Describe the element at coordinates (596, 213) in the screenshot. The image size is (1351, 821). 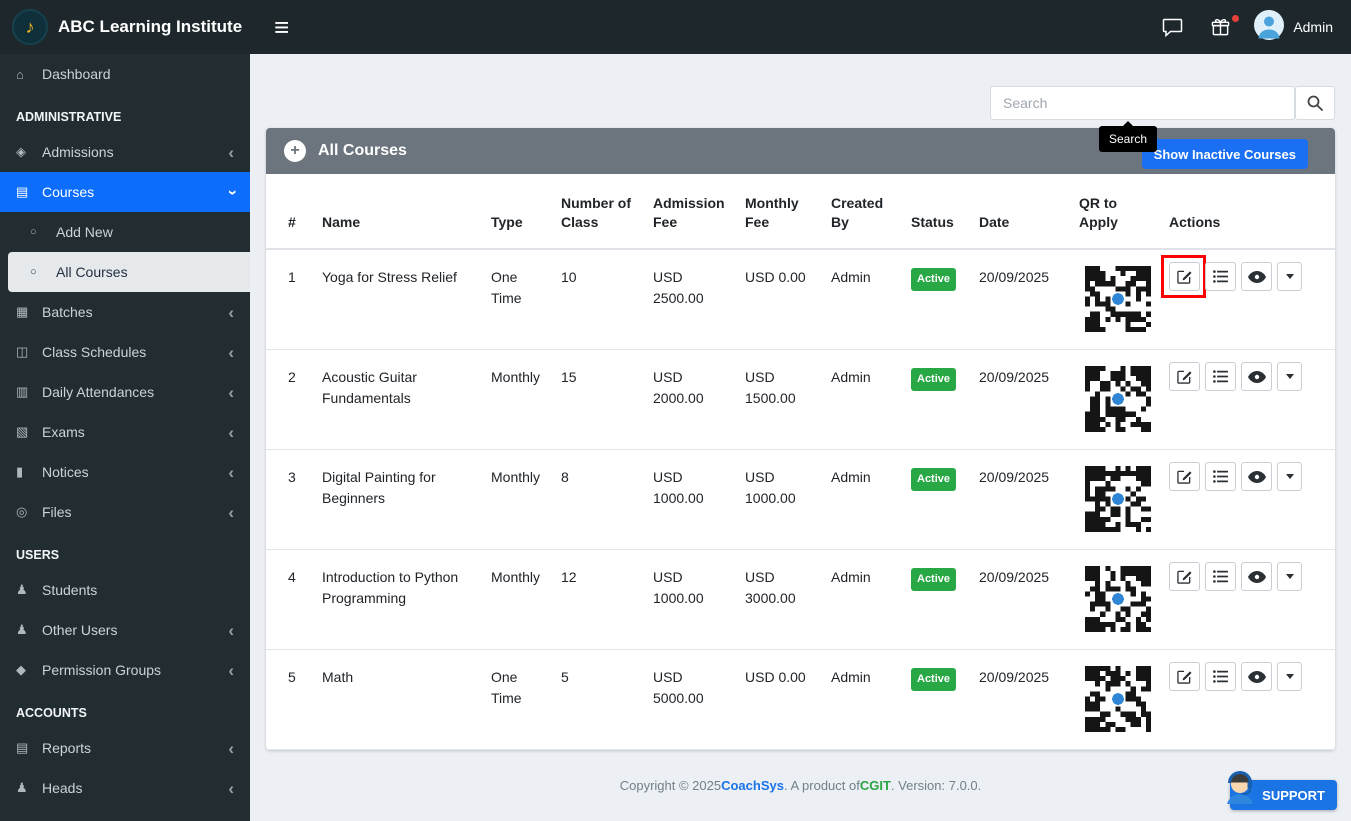
I see `col-number-of-class: Number of Class` at that location.